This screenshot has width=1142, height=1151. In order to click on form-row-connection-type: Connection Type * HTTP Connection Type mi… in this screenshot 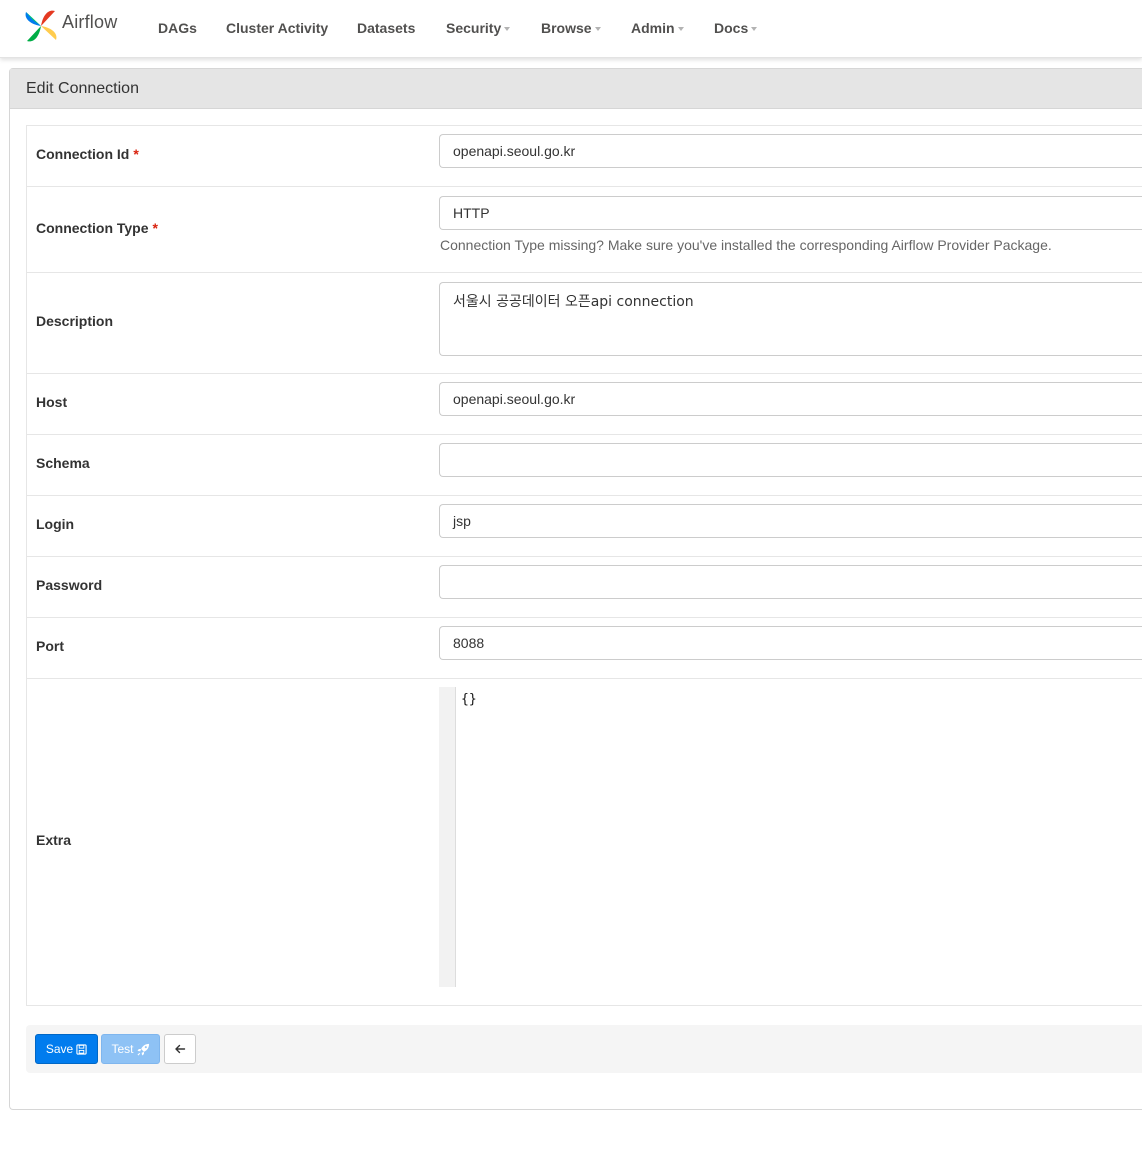, I will do `click(584, 230)`.